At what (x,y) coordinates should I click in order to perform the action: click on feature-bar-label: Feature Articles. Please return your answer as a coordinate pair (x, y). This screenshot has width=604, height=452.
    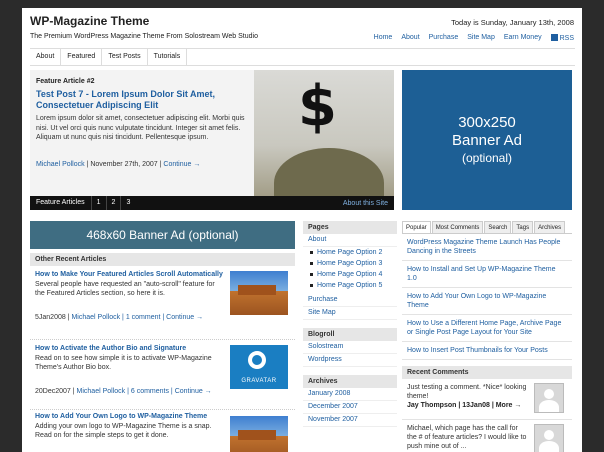
    Looking at the image, I should click on (60, 202).